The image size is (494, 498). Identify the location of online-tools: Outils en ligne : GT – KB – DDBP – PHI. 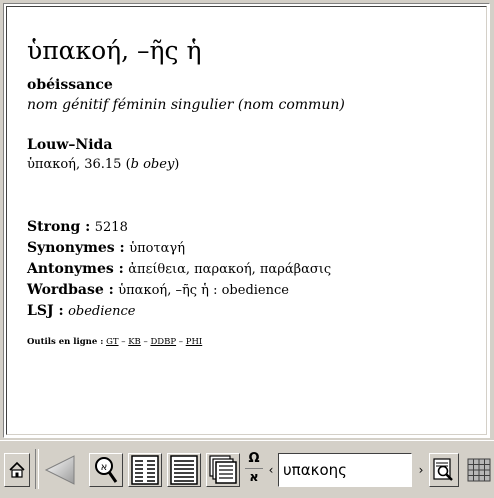
(252, 342).